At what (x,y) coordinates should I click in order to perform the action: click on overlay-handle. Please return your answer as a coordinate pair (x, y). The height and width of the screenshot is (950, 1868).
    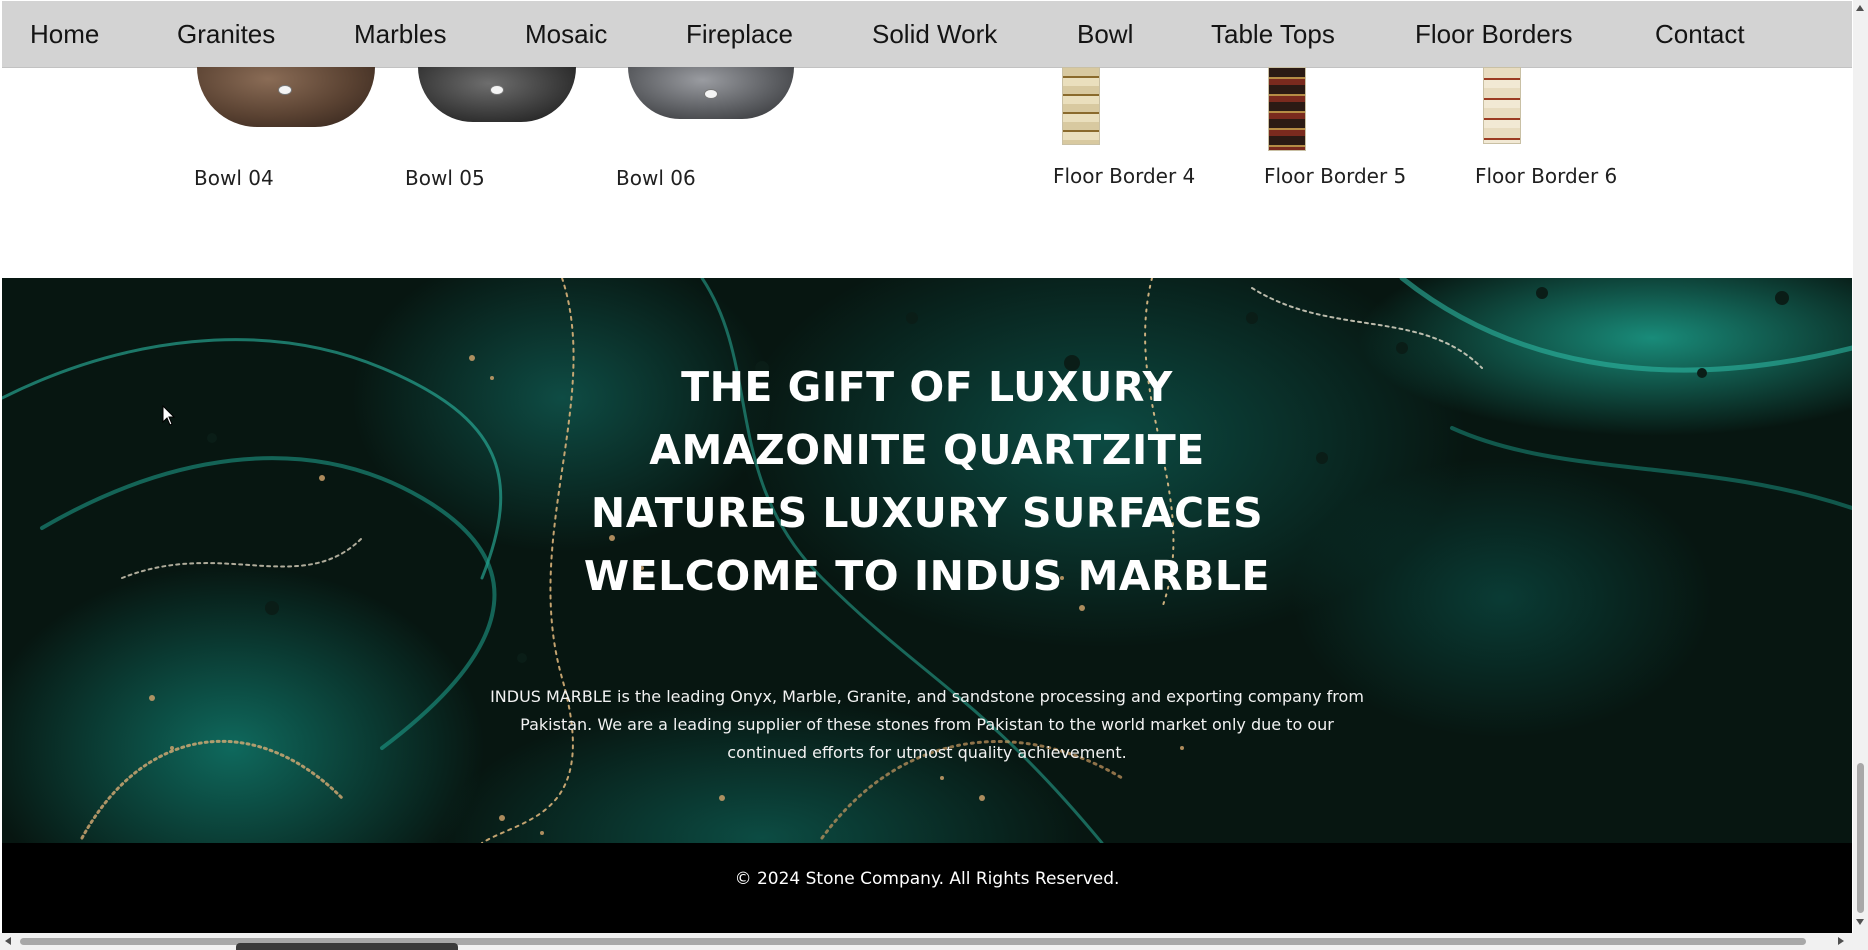
    Looking at the image, I should click on (347, 946).